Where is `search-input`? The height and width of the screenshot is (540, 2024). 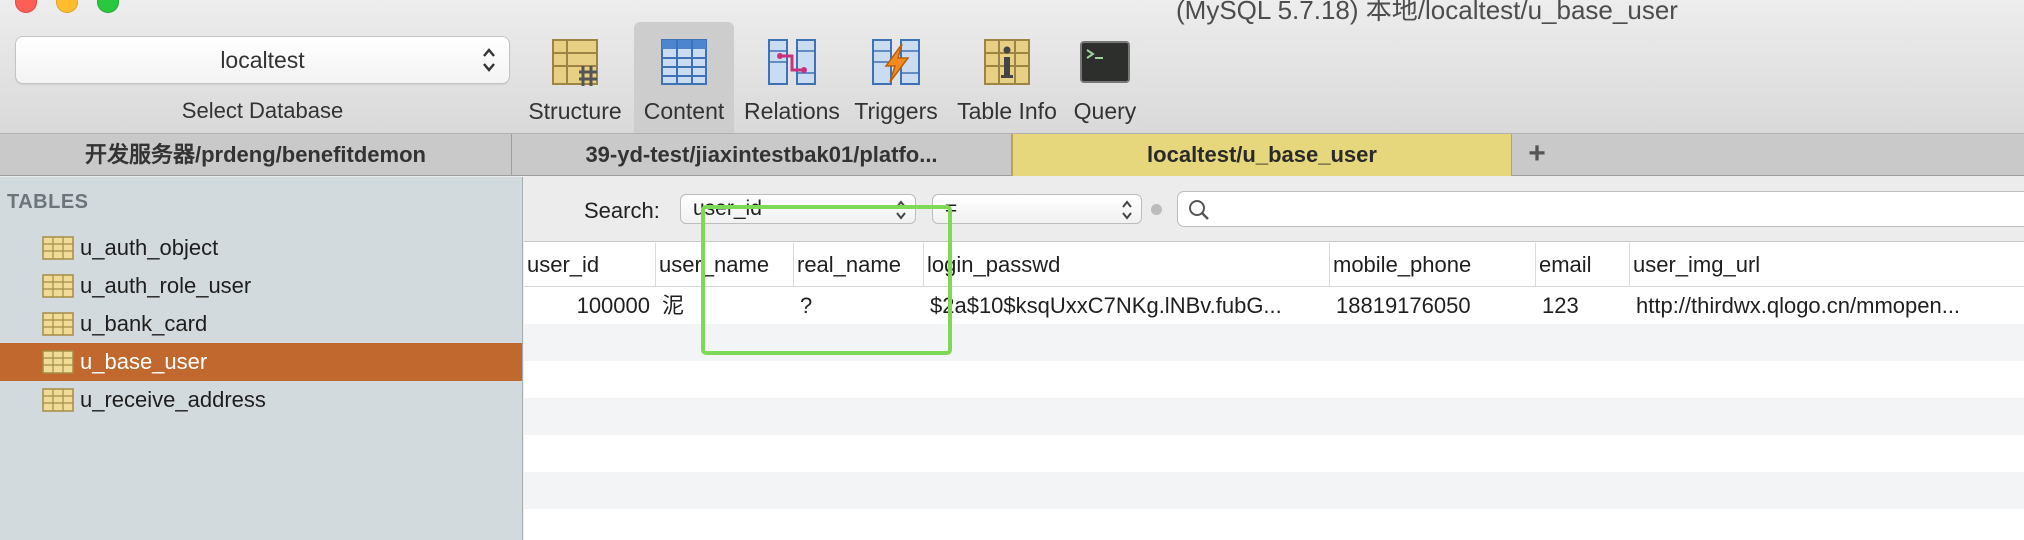 search-input is located at coordinates (1600, 209).